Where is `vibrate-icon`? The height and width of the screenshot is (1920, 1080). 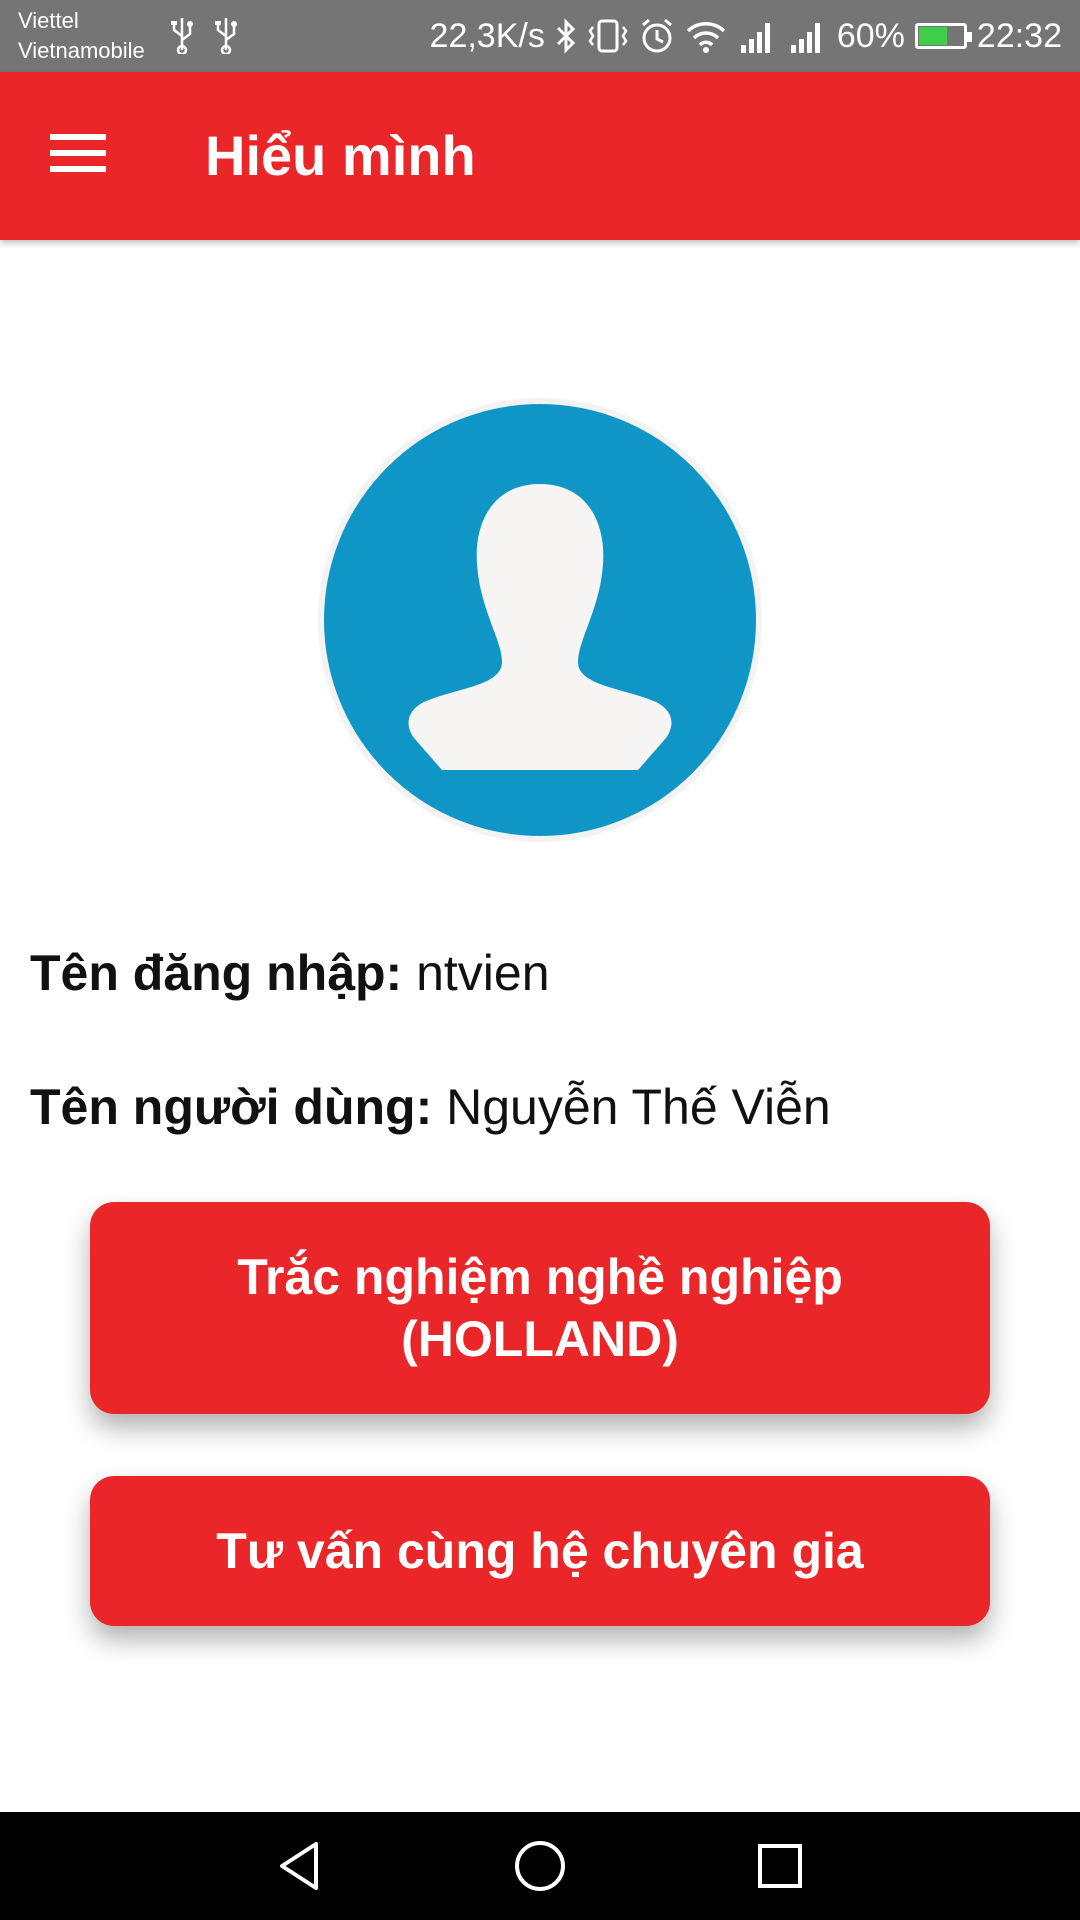
vibrate-icon is located at coordinates (608, 36).